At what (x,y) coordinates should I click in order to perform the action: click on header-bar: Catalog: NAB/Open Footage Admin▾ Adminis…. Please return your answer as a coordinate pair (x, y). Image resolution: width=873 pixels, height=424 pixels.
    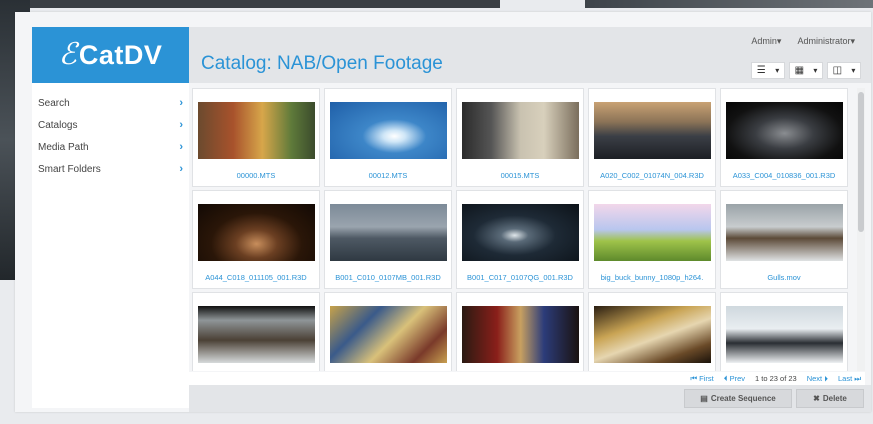
    Looking at the image, I should click on (530, 55).